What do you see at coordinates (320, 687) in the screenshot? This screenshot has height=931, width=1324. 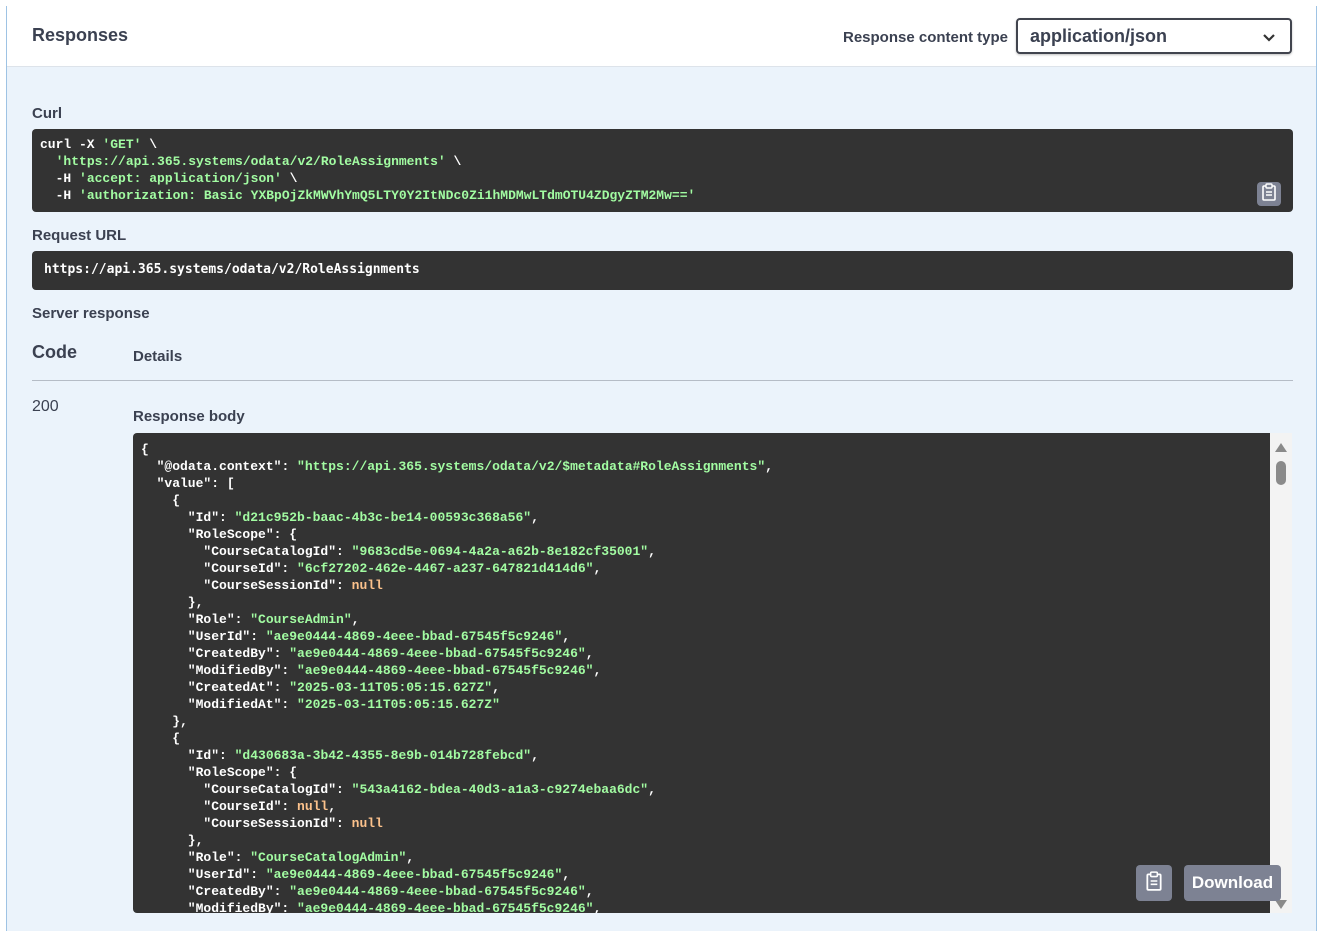 I see `json-line: "CreatedAt": "2025-03-11T05:05:15.627Z",` at bounding box center [320, 687].